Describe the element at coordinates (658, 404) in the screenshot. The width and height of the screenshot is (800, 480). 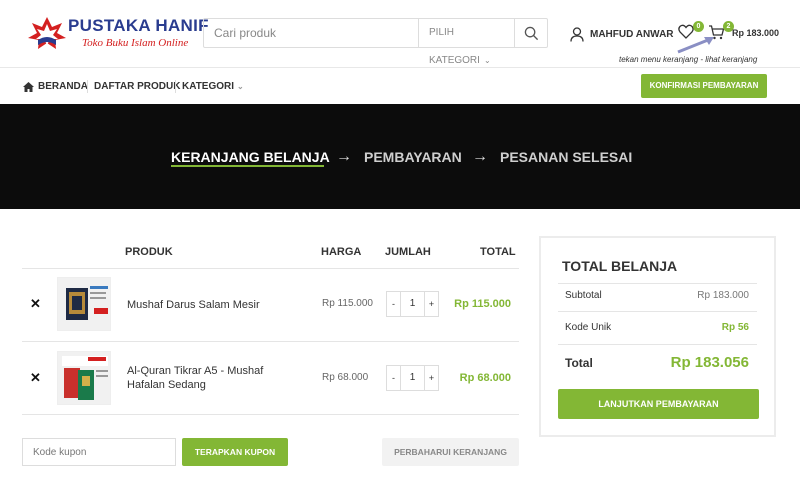
I see `proceed-to-checkout-button: LANJUTKAN PEMBAYARAN` at that location.